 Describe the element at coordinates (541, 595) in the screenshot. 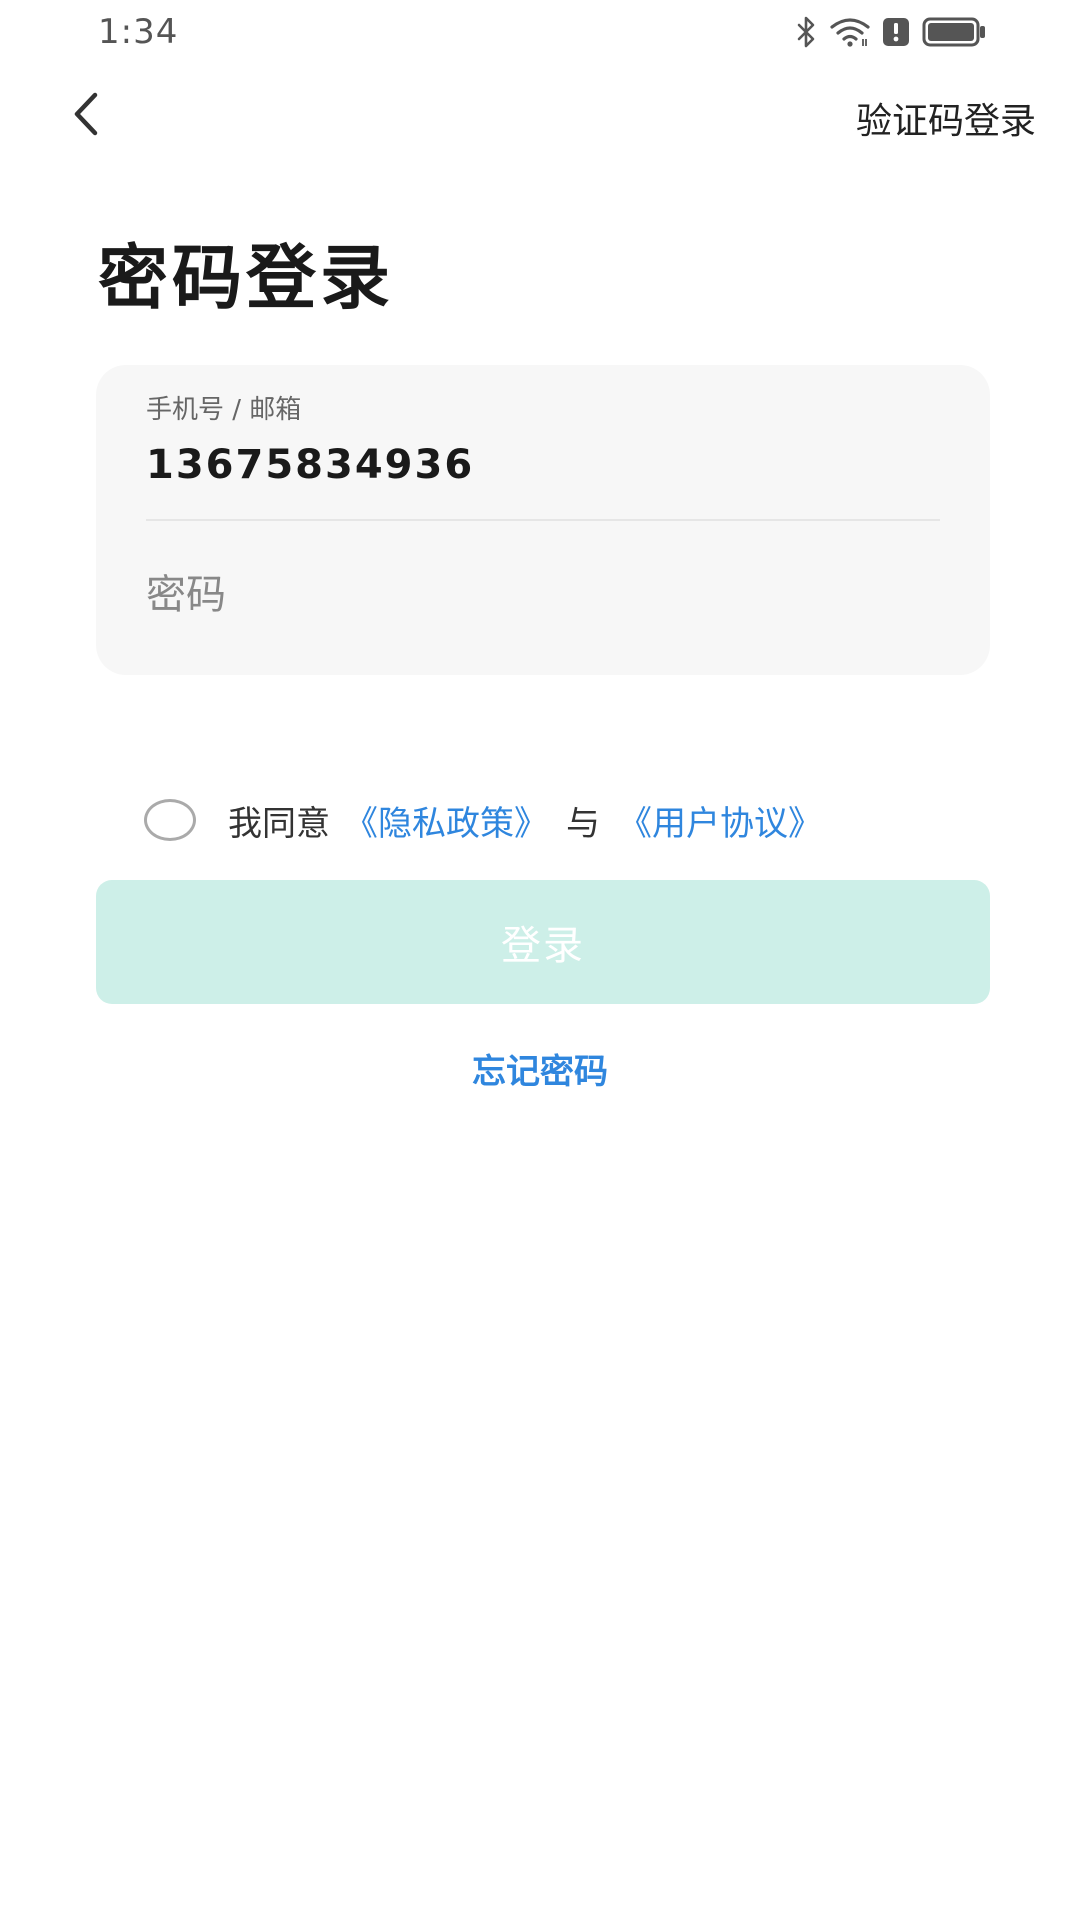

I see `password-input` at that location.